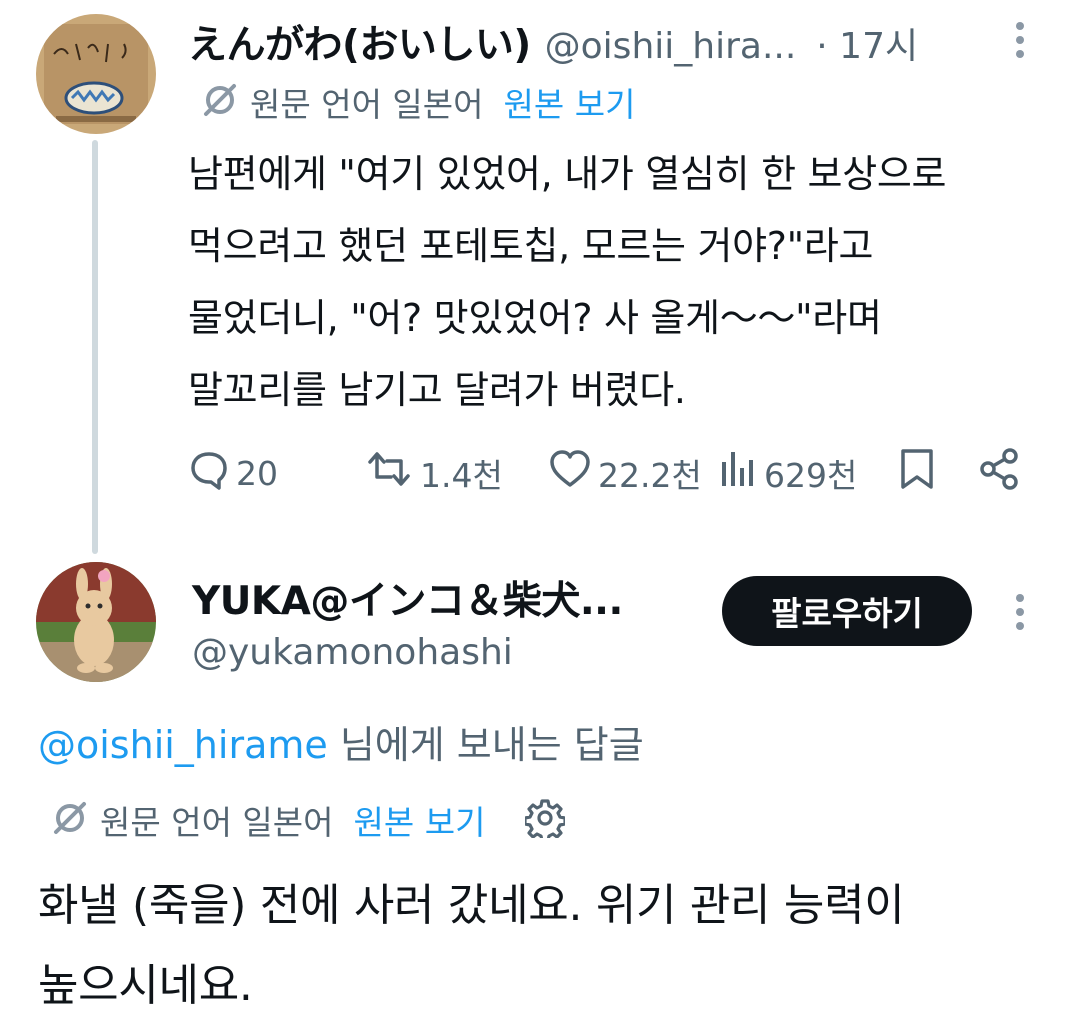  Describe the element at coordinates (471, 946) in the screenshot. I see `reply-text: 화낼 (죽을) 전에 사러 갔네요. 위기 관리 능력이 높으시네요.` at that location.